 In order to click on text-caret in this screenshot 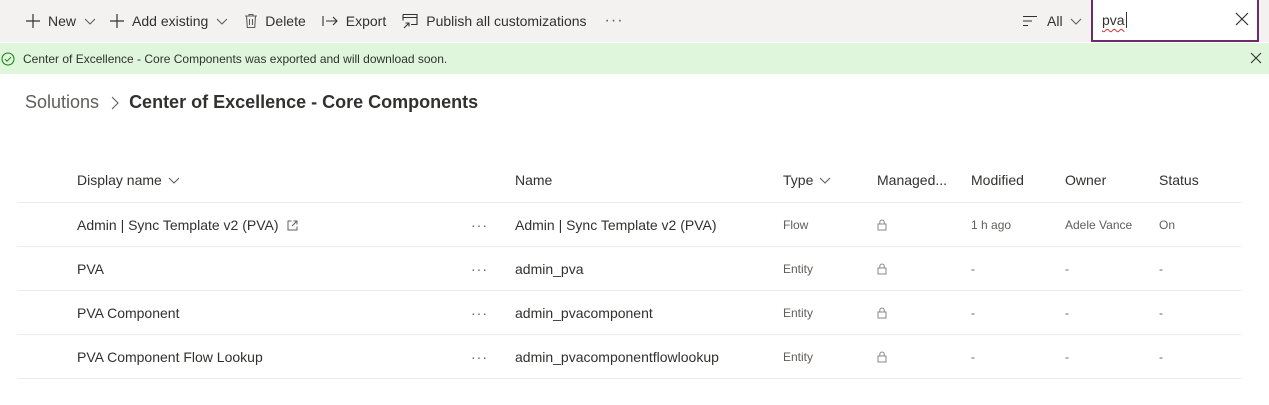, I will do `click(1126, 20)`.